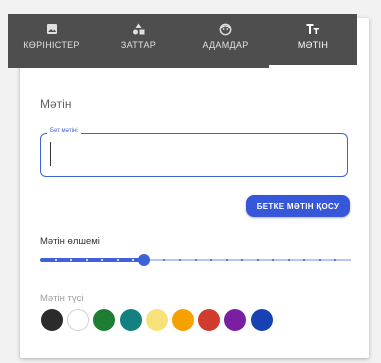 This screenshot has width=381, height=363. I want to click on tab-label: МӘТІН, so click(313, 45).